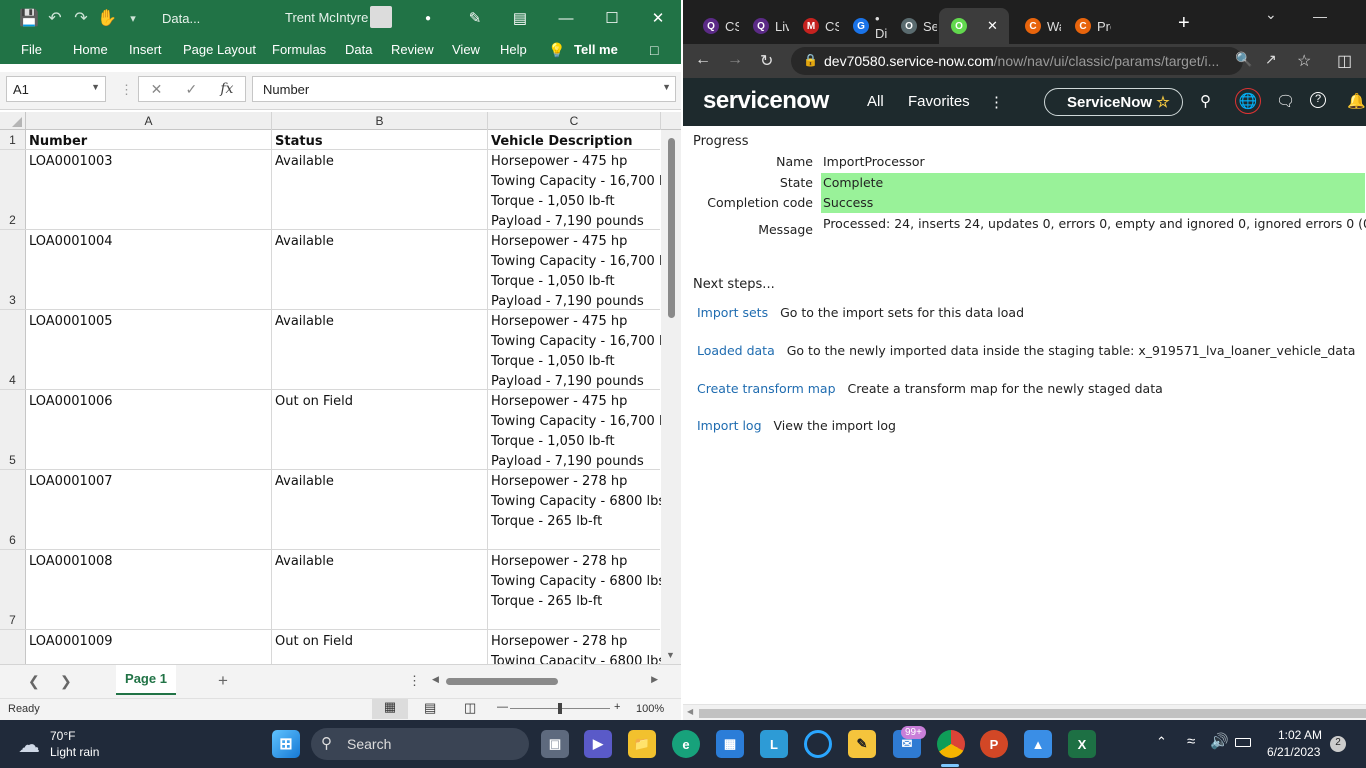  What do you see at coordinates (13, 429) in the screenshot?
I see `row-header: 5` at bounding box center [13, 429].